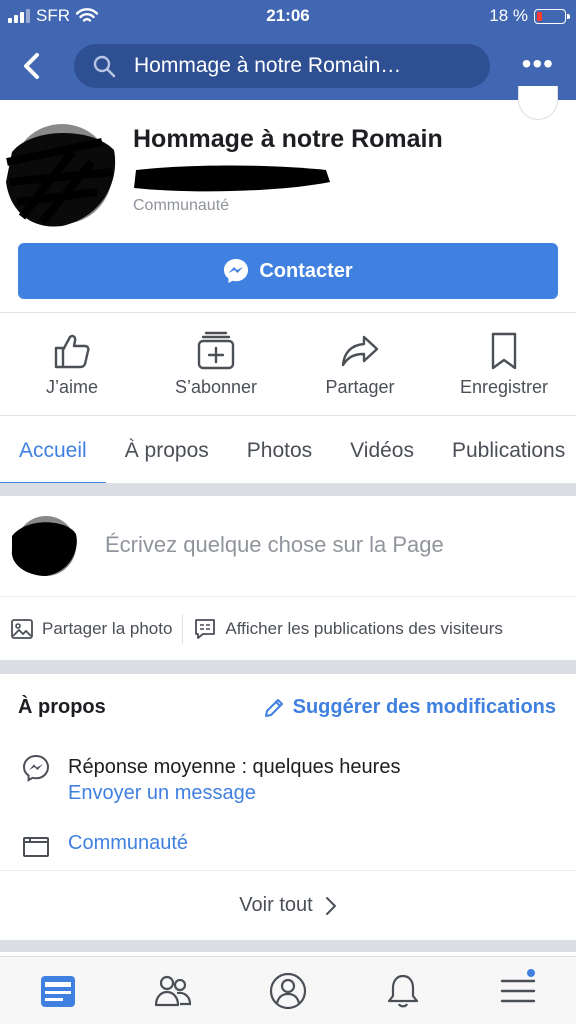  I want to click on battery-percent: 18 %, so click(508, 15).